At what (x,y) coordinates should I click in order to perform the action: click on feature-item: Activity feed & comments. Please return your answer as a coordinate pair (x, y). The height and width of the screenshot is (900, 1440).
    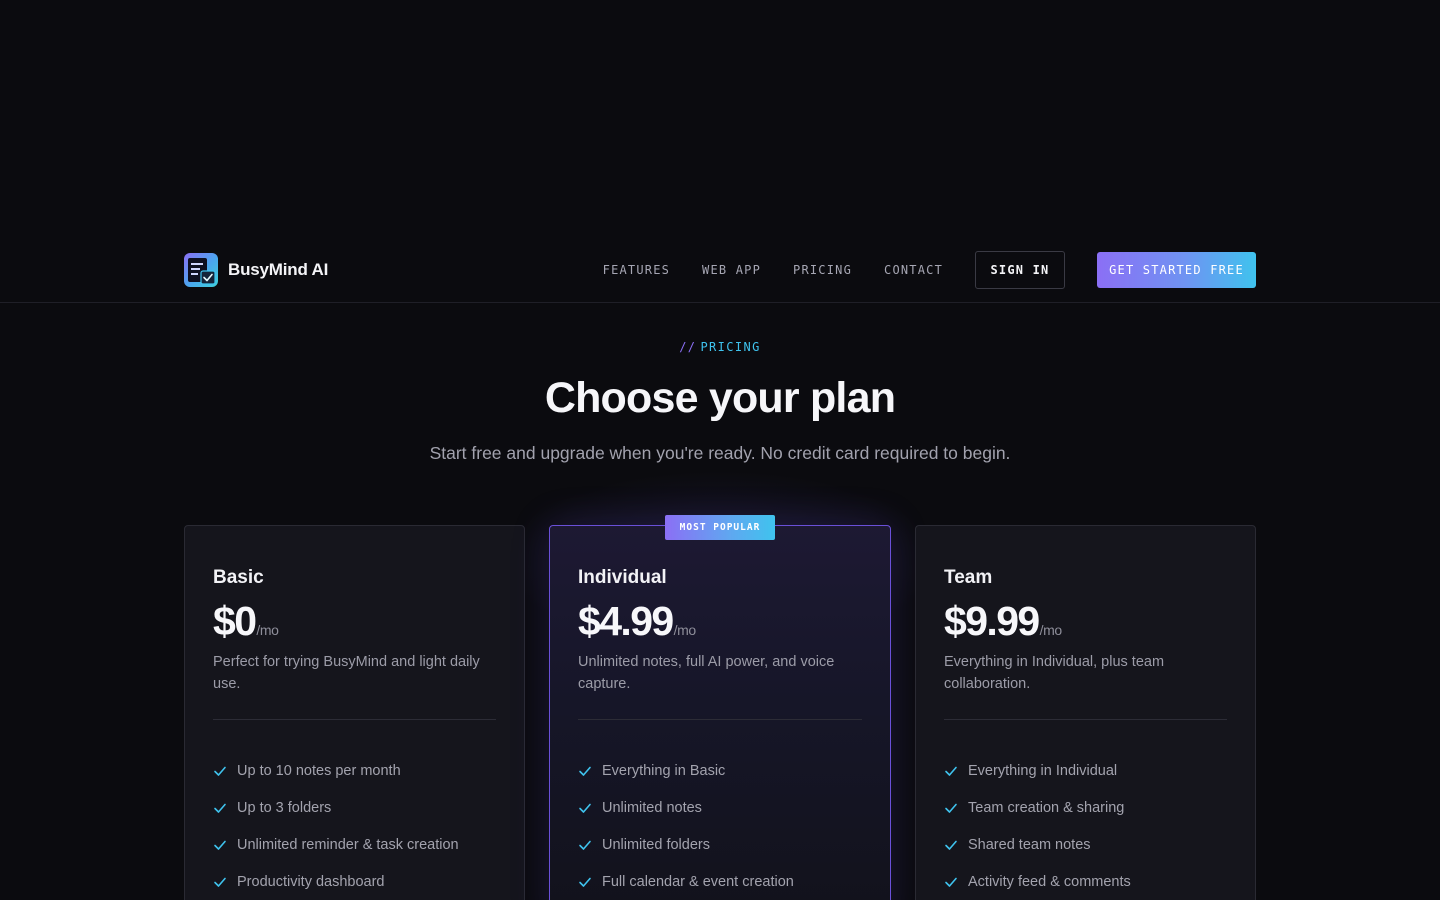
    Looking at the image, I should click on (1089, 881).